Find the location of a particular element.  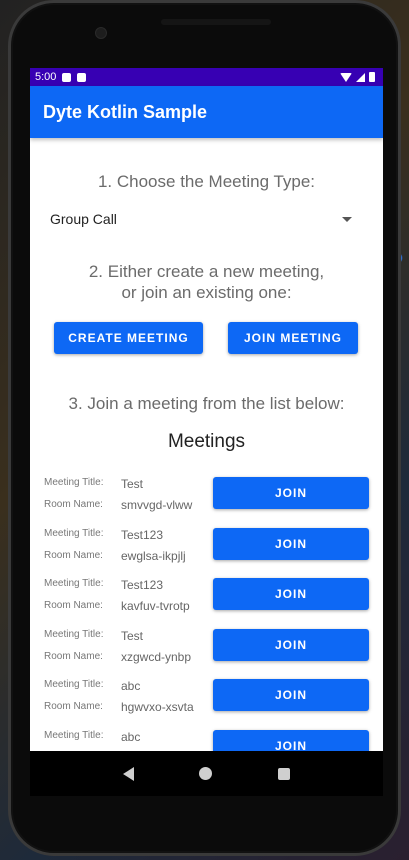

home-icon is located at coordinates (206, 773).